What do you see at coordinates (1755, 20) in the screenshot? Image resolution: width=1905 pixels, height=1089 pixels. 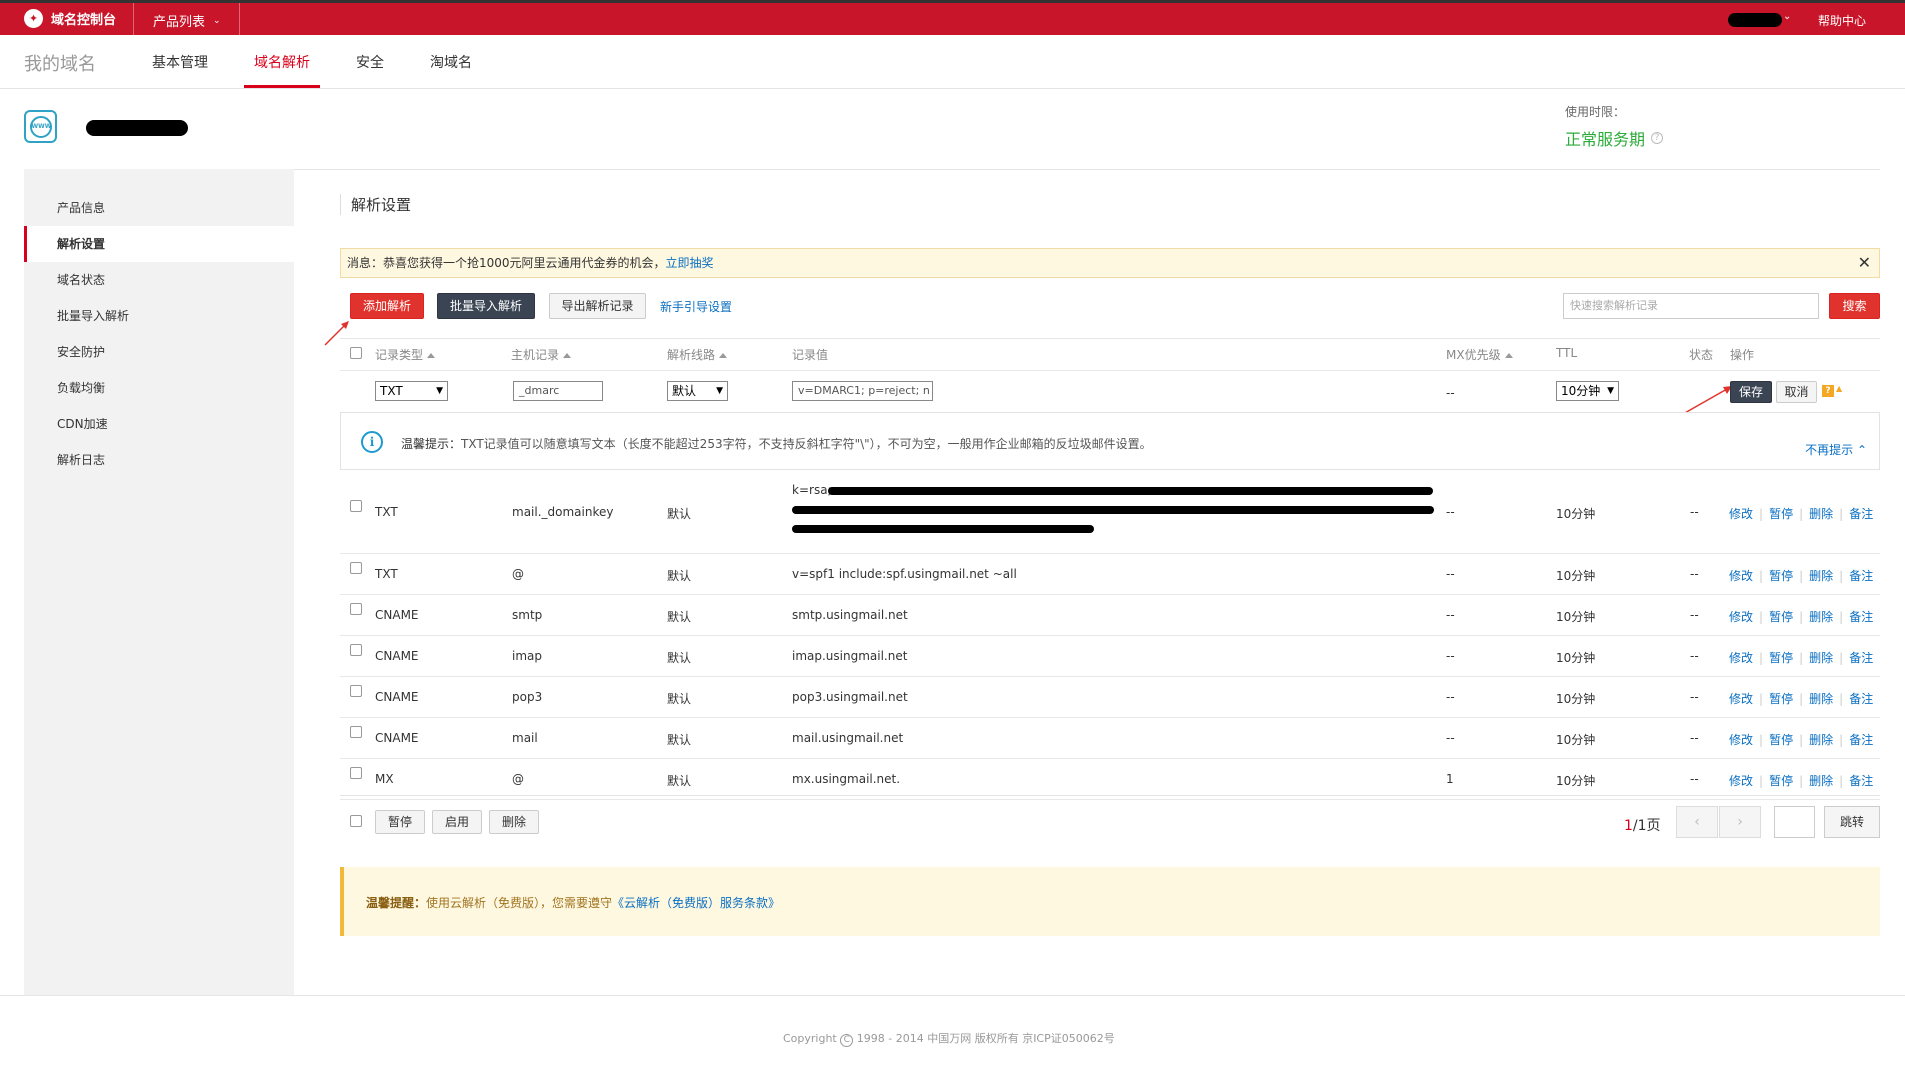 I see `redacted-username` at bounding box center [1755, 20].